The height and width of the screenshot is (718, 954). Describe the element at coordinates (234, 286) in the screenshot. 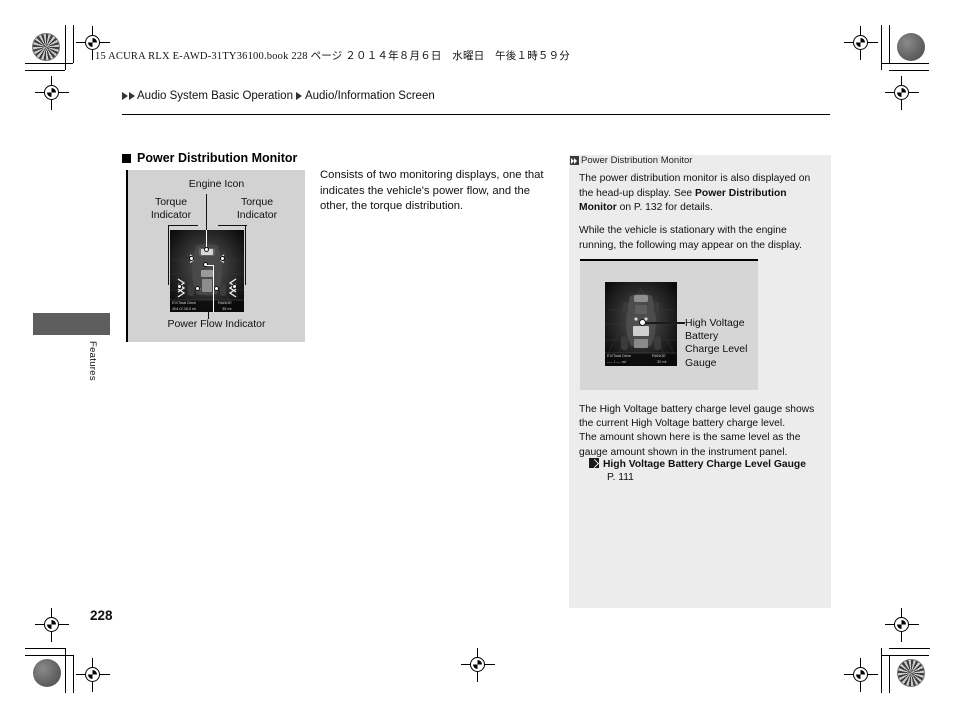

I see `leader-dot-rear-torque-right` at that location.